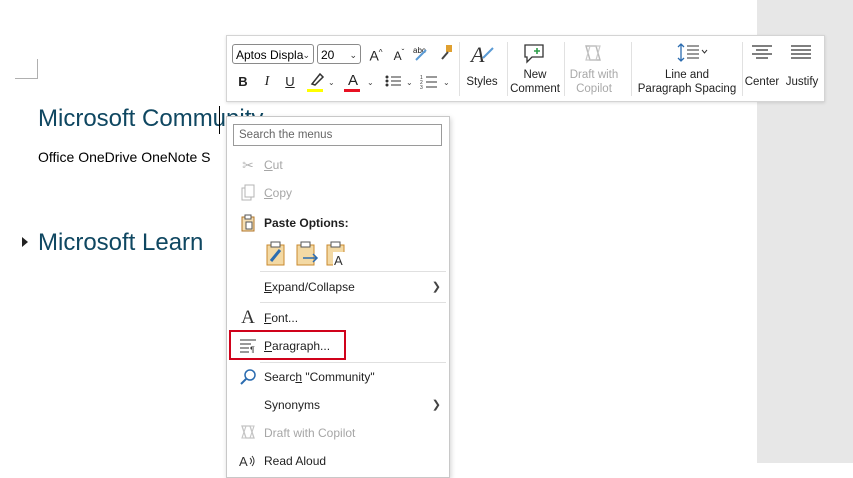  What do you see at coordinates (535, 82) in the screenshot?
I see `new-comment-label: New Comment` at bounding box center [535, 82].